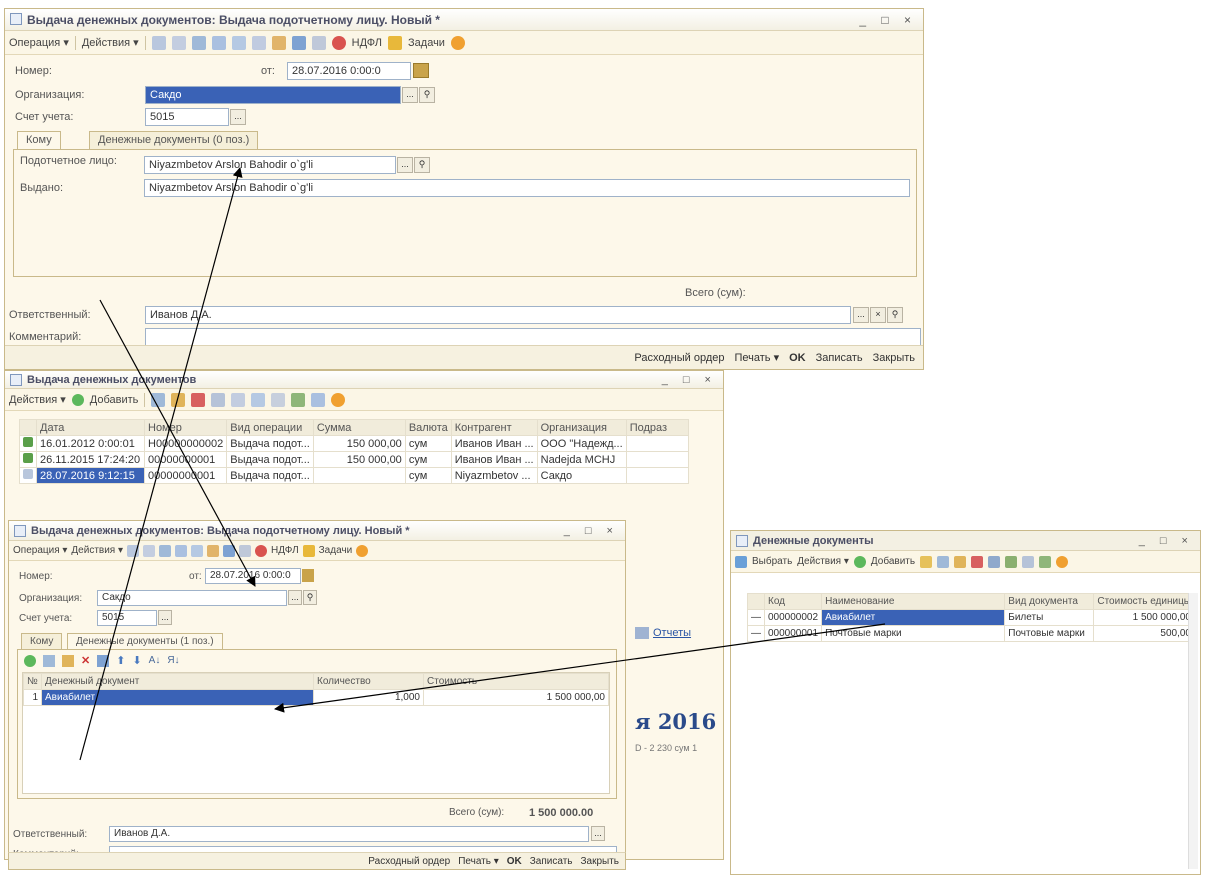  Describe the element at coordinates (580, 668) in the screenshot. I see `arrow-to-document-cell` at that location.